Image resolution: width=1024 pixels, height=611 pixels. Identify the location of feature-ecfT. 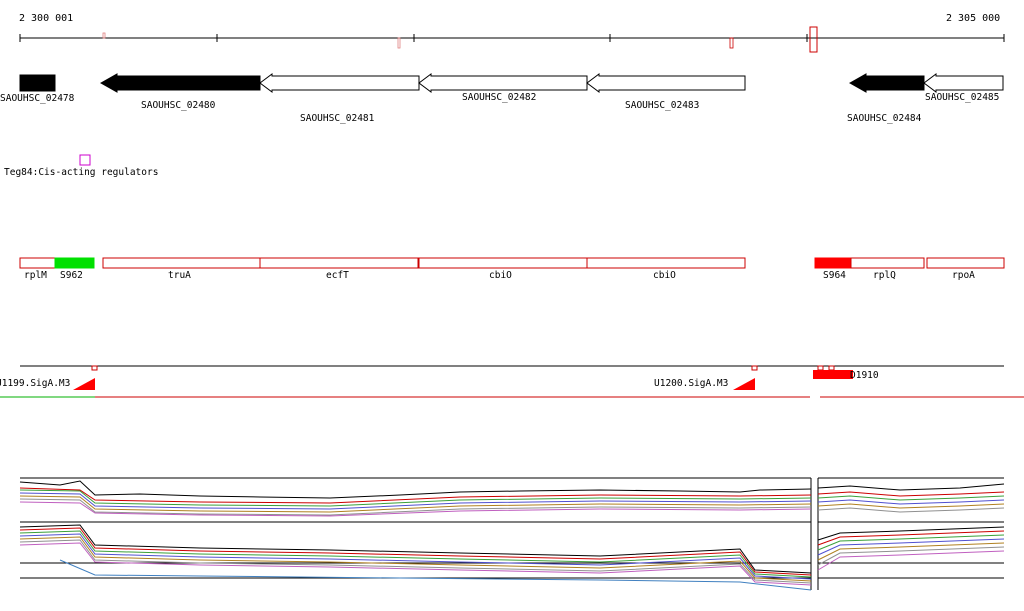
(339, 263).